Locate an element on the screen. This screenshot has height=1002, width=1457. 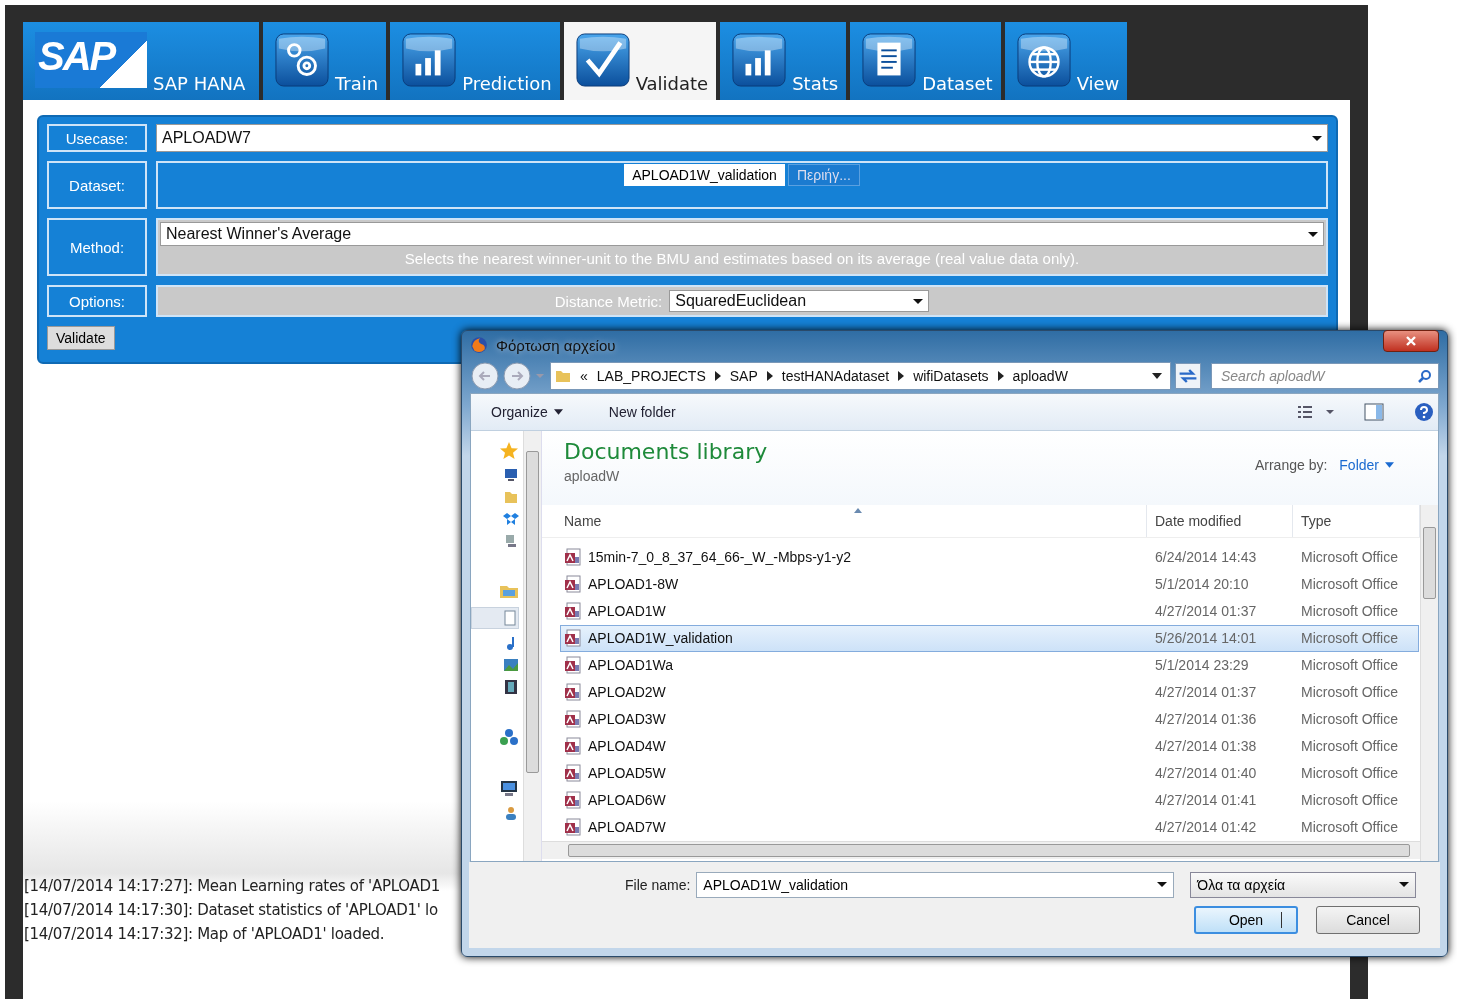
address-bar: « LAB_PROJECTS SAP testHANAdataset wifiDatasets aploadW is located at coordinates (860, 375).